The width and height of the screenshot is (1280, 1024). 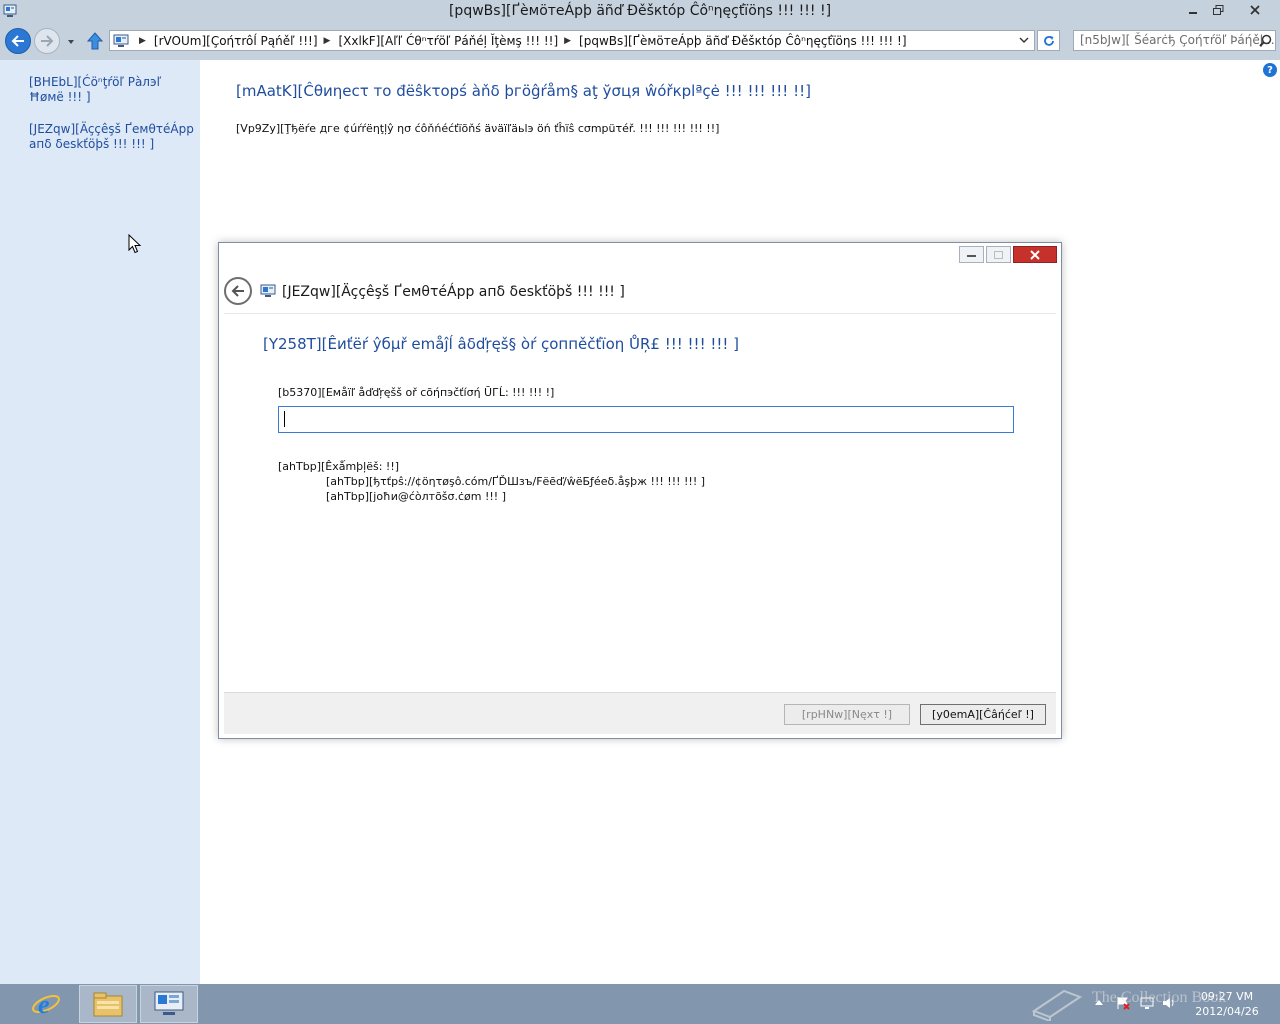 I want to click on watermark-text: The Collection Book, so click(x=1159, y=997).